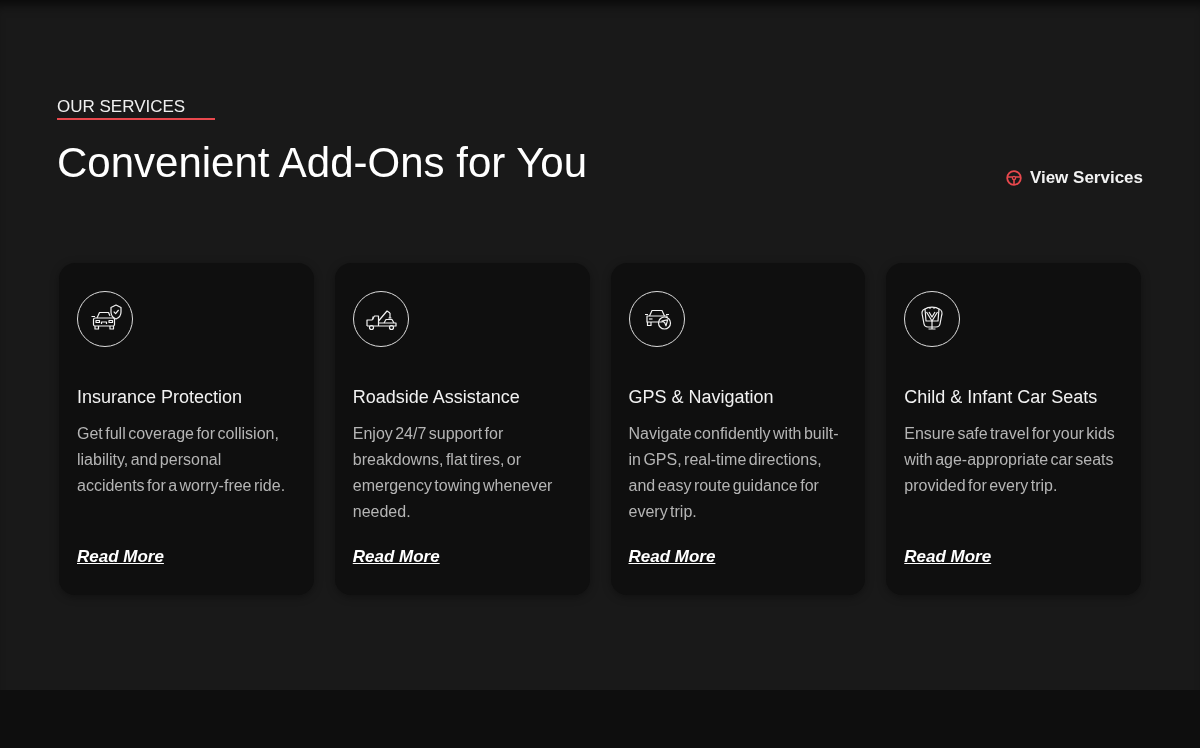  I want to click on card-title: Insurance Protection, so click(160, 397).